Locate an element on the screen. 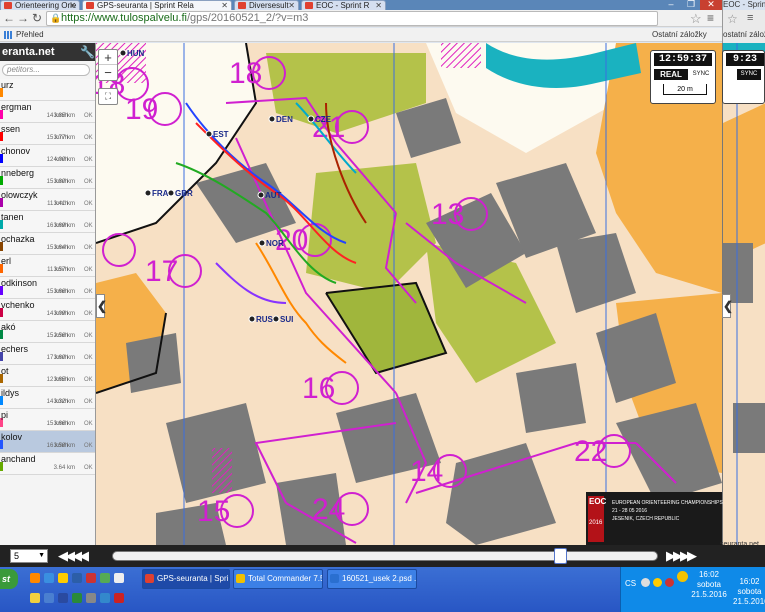 This screenshot has height=612, width=765. firefox-icon is located at coordinates (35, 578).